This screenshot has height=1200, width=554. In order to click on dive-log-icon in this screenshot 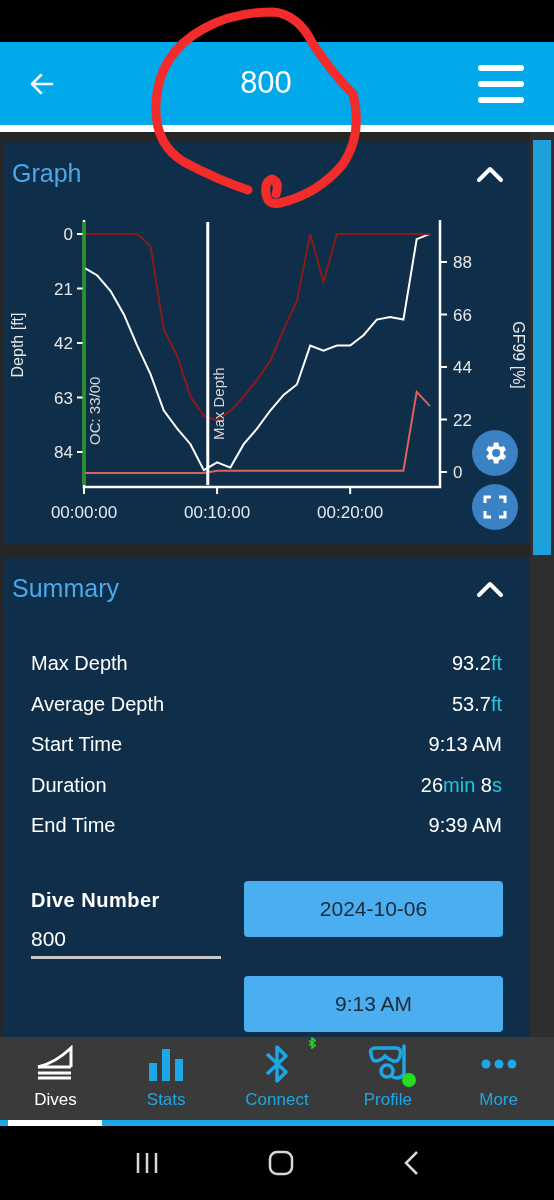, I will do `click(55, 1063)`.